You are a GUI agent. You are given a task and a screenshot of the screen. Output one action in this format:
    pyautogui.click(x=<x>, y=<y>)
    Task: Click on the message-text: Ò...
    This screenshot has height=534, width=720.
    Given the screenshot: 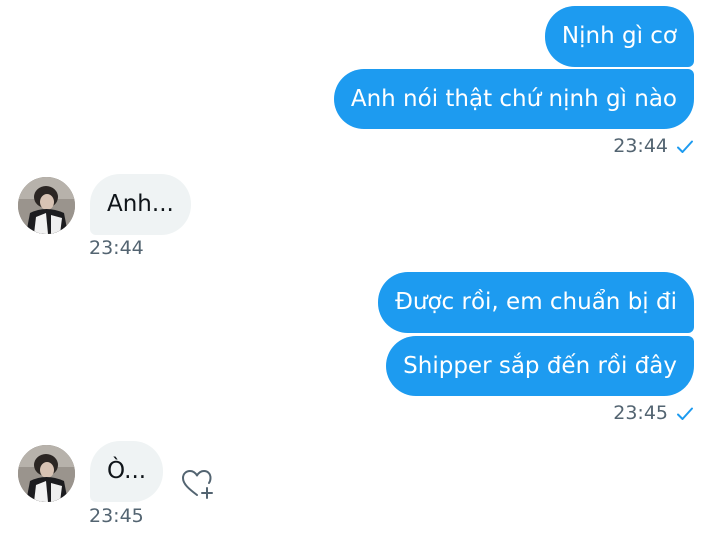 What is the action you would take?
    pyautogui.click(x=127, y=471)
    